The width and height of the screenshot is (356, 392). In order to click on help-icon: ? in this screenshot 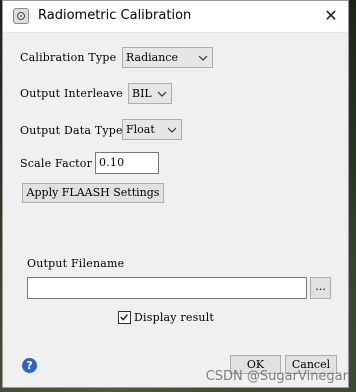, I will do `click(29, 365)`.